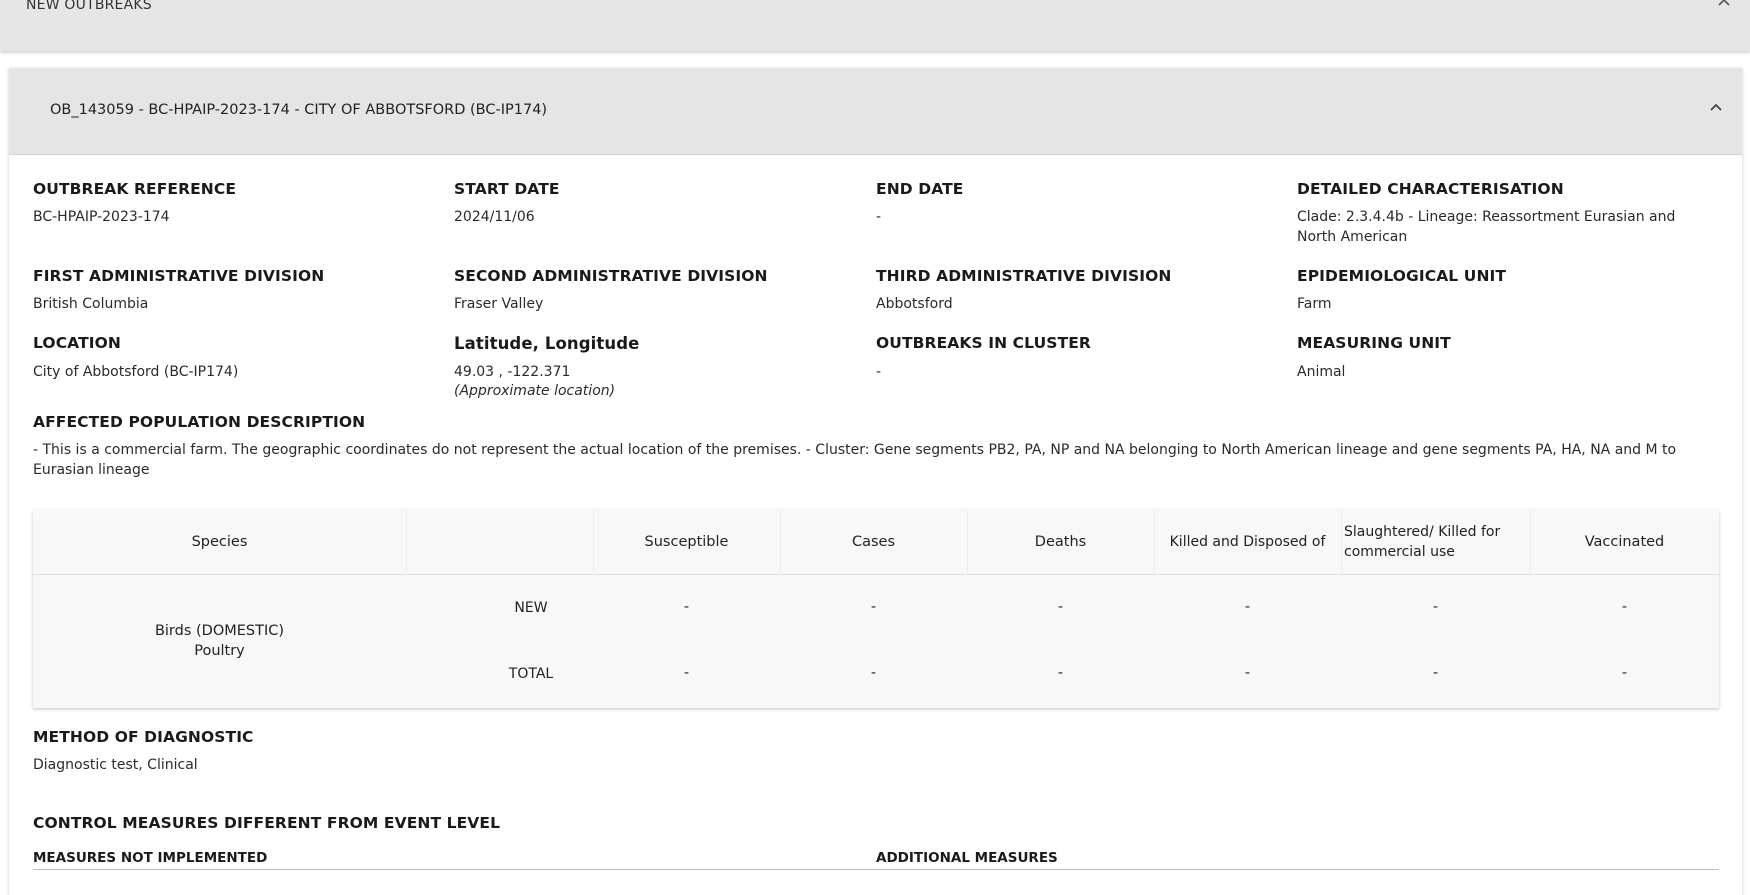 The width and height of the screenshot is (1750, 895). I want to click on total-cases: -, so click(873, 673).